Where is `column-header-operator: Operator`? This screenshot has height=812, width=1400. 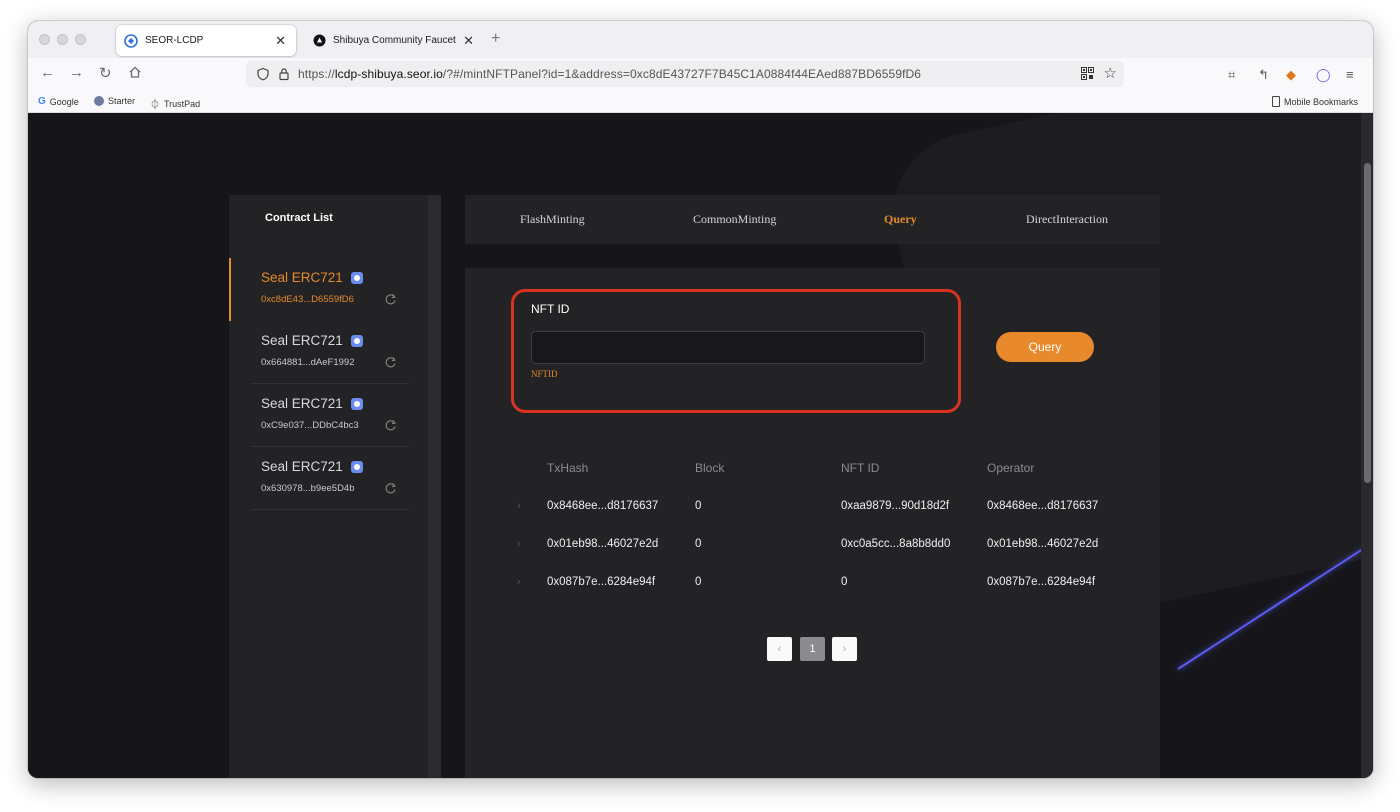 column-header-operator: Operator is located at coordinates (1011, 468).